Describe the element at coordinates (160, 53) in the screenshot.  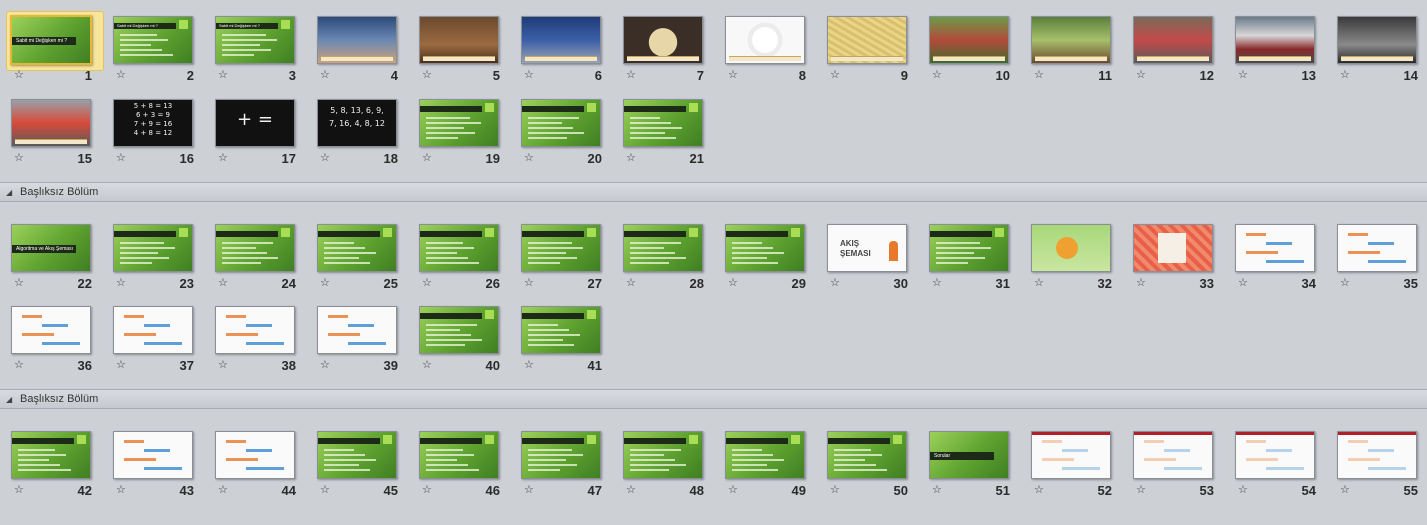
I see `slide-2: Sabit mi Değişken mi ? ☆ 2` at that location.